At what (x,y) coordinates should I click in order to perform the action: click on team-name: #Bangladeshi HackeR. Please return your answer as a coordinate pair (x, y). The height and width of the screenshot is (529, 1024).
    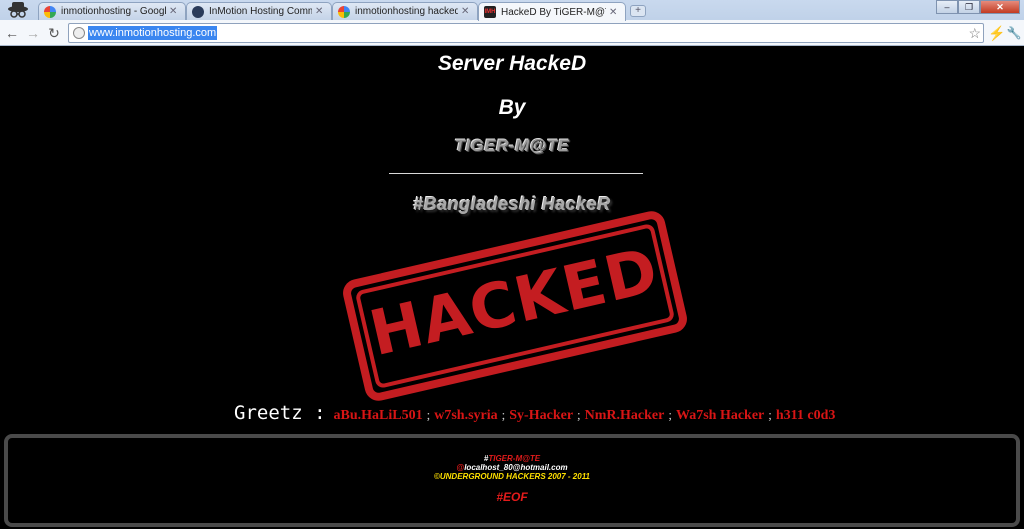
    Looking at the image, I should click on (512, 204).